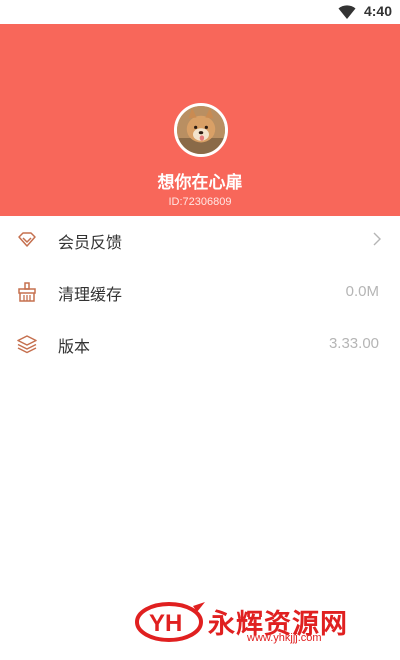 The width and height of the screenshot is (400, 660). What do you see at coordinates (27, 239) in the screenshot?
I see `diamond-icon` at bounding box center [27, 239].